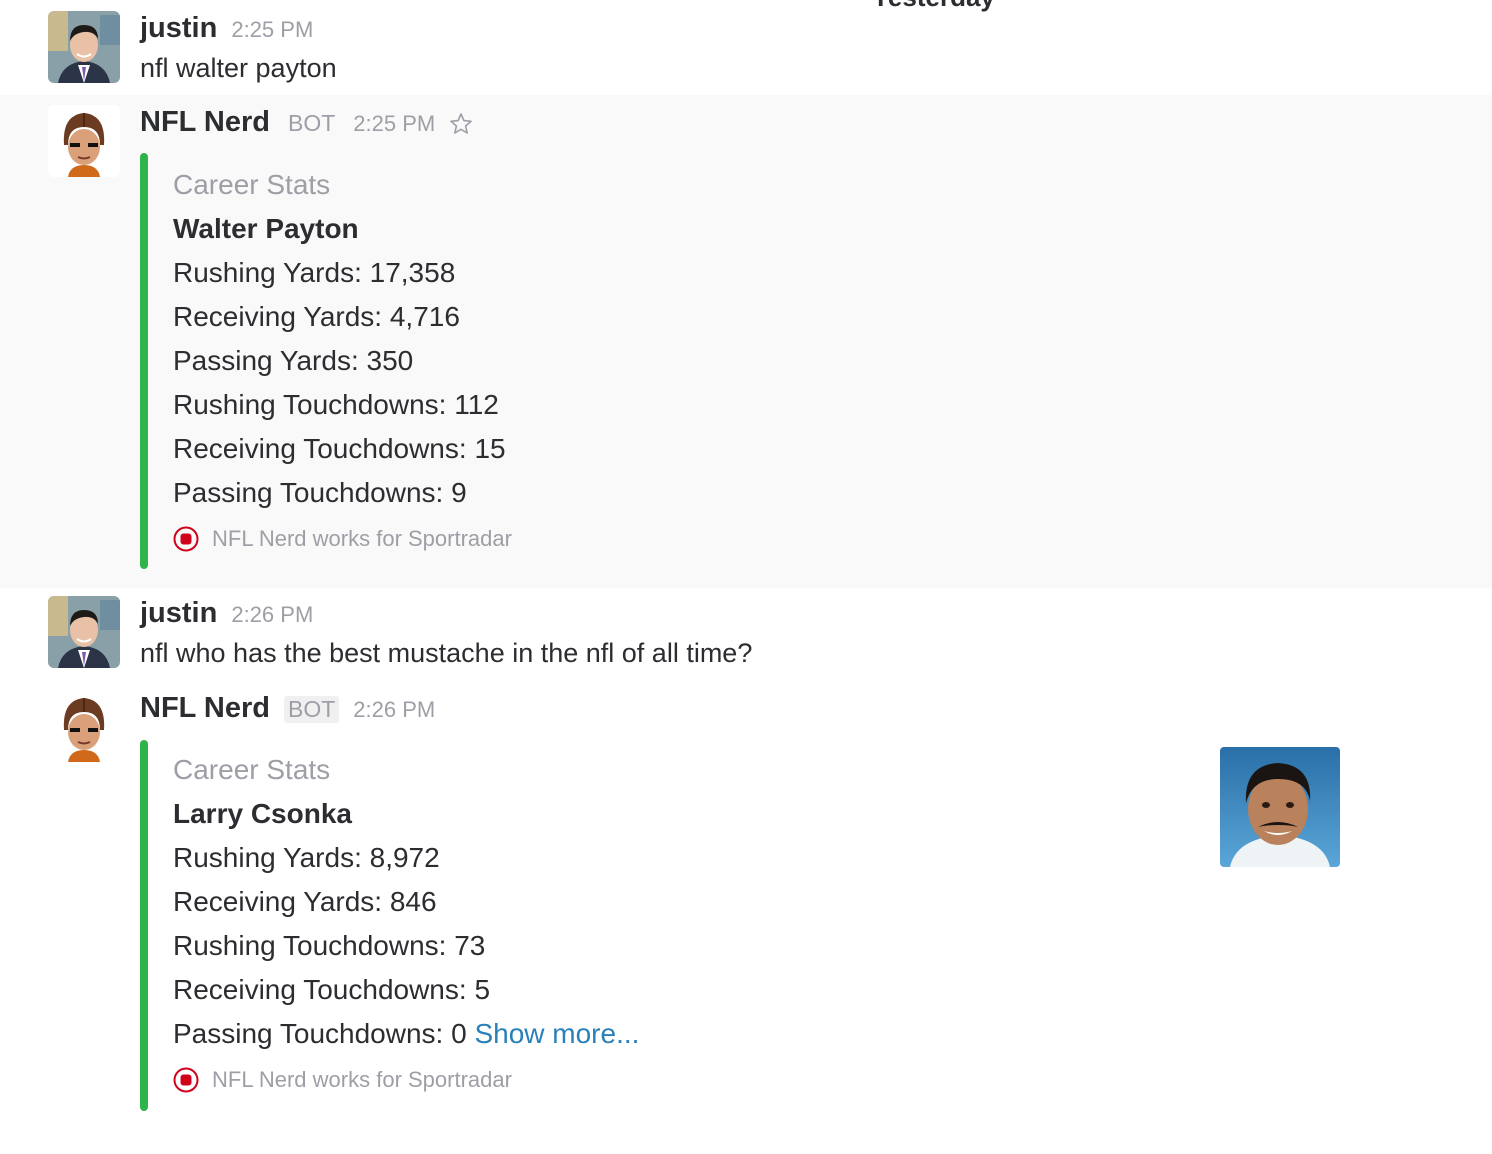 The image size is (1492, 1154). Describe the element at coordinates (305, 901) in the screenshot. I see `stat-field: Receiving Yards: 846` at that location.